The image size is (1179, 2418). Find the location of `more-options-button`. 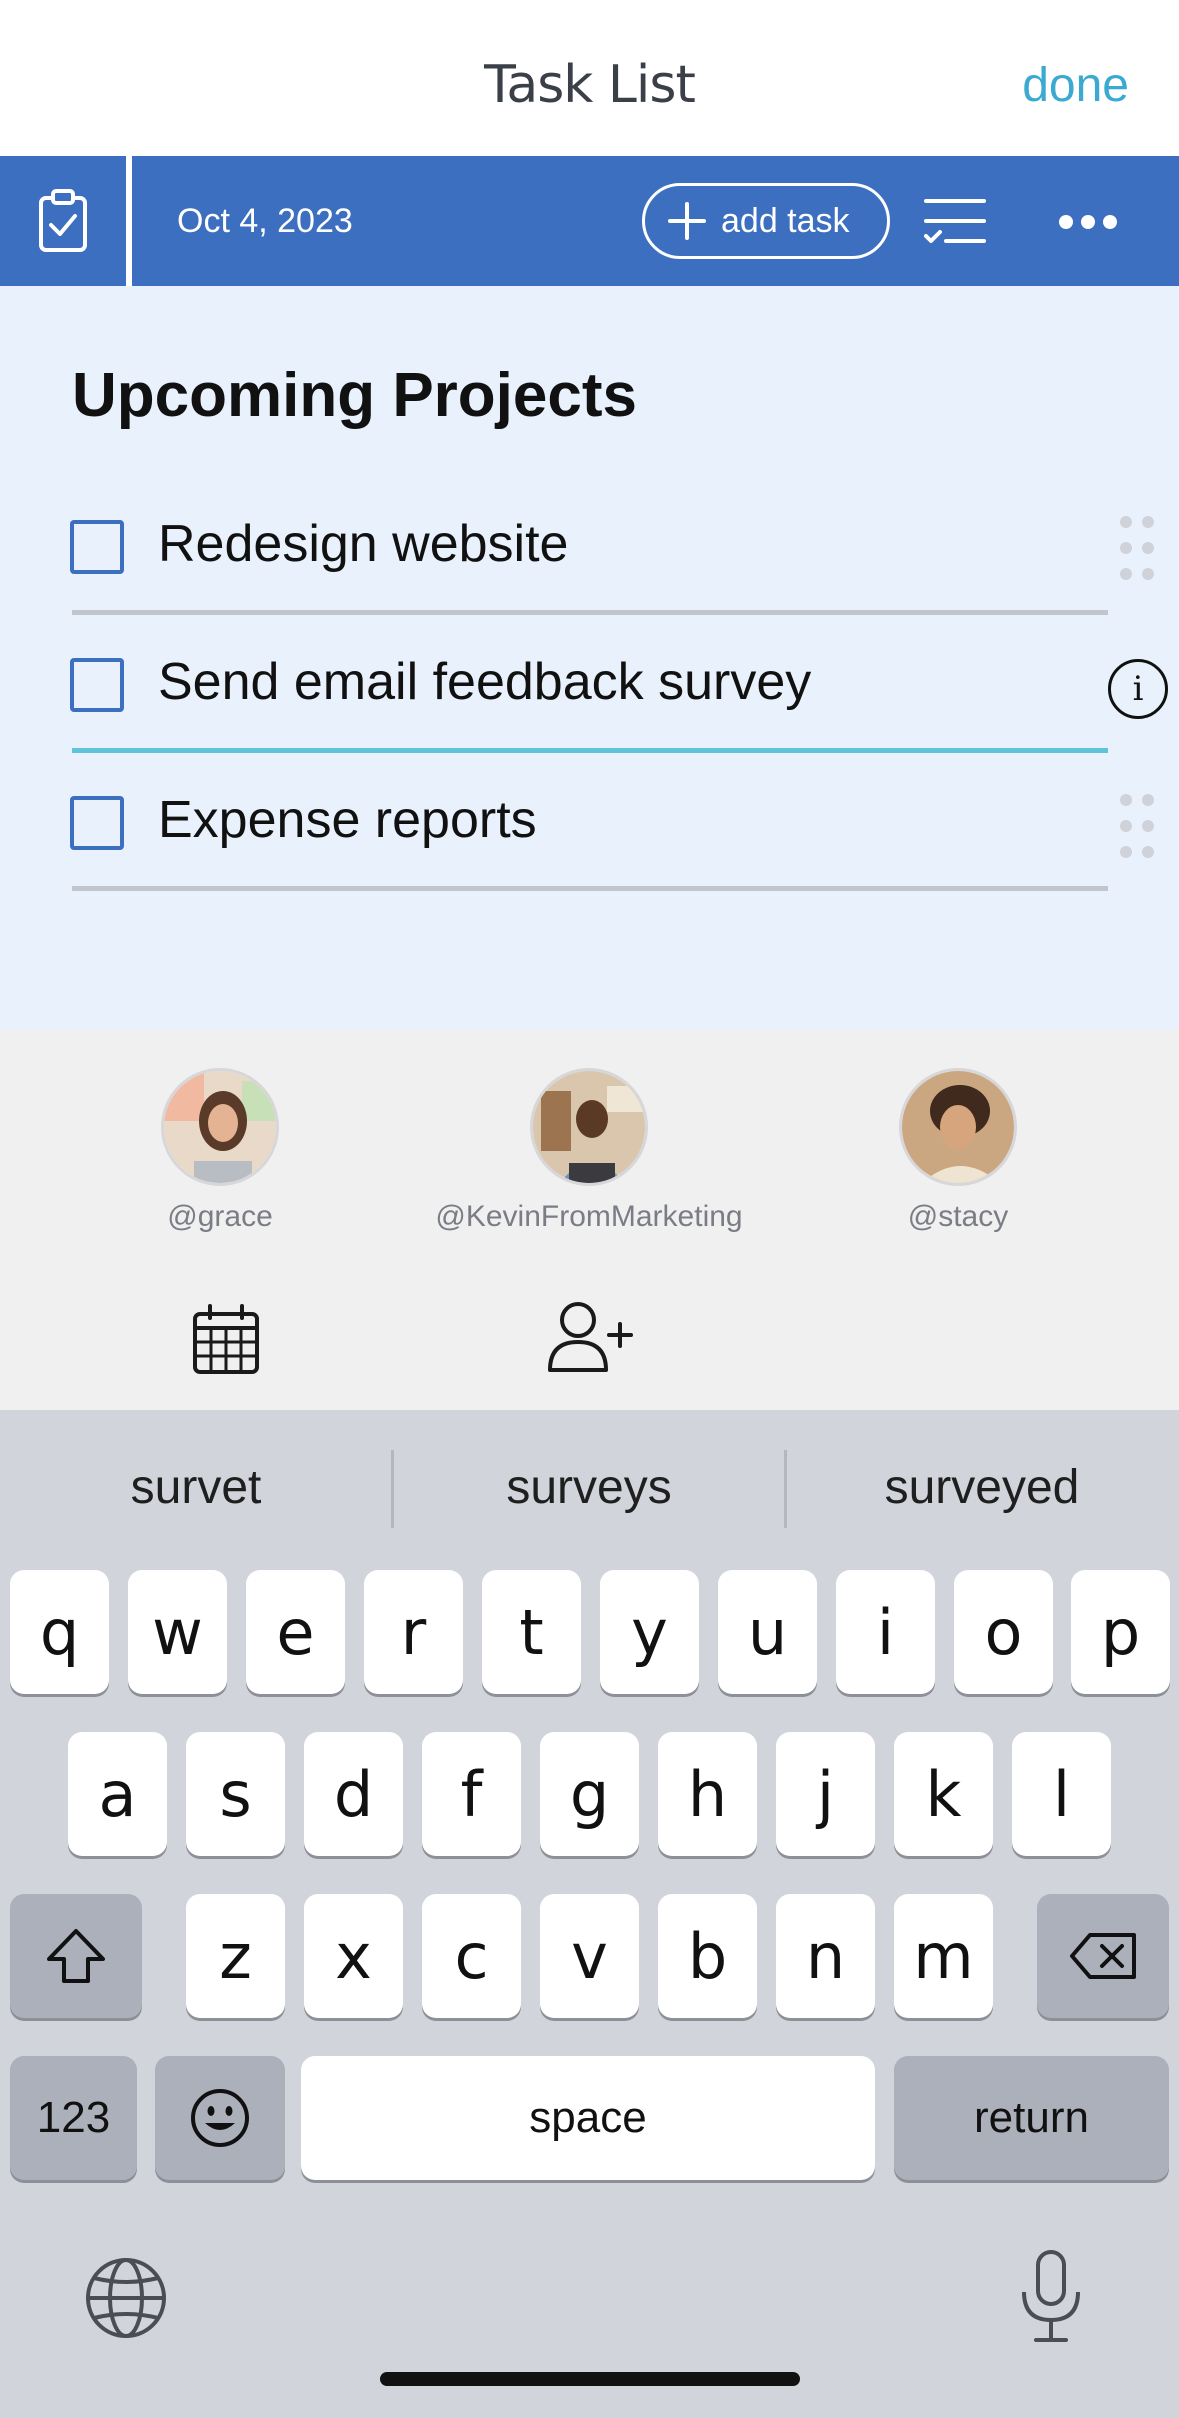

more-options-button is located at coordinates (1088, 224).